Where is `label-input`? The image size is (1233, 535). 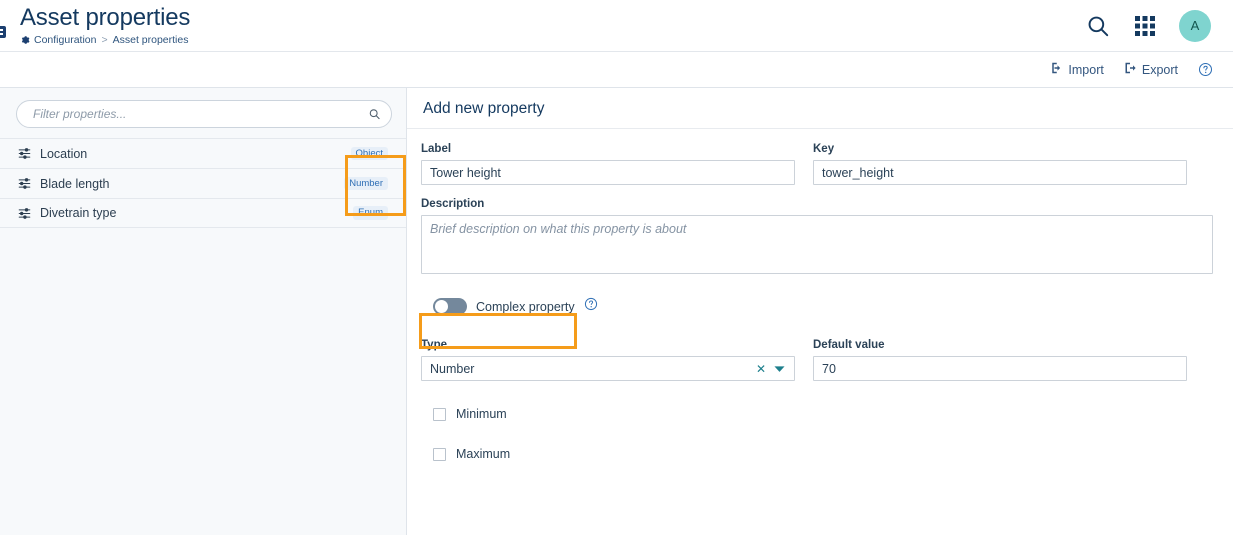 label-input is located at coordinates (608, 172).